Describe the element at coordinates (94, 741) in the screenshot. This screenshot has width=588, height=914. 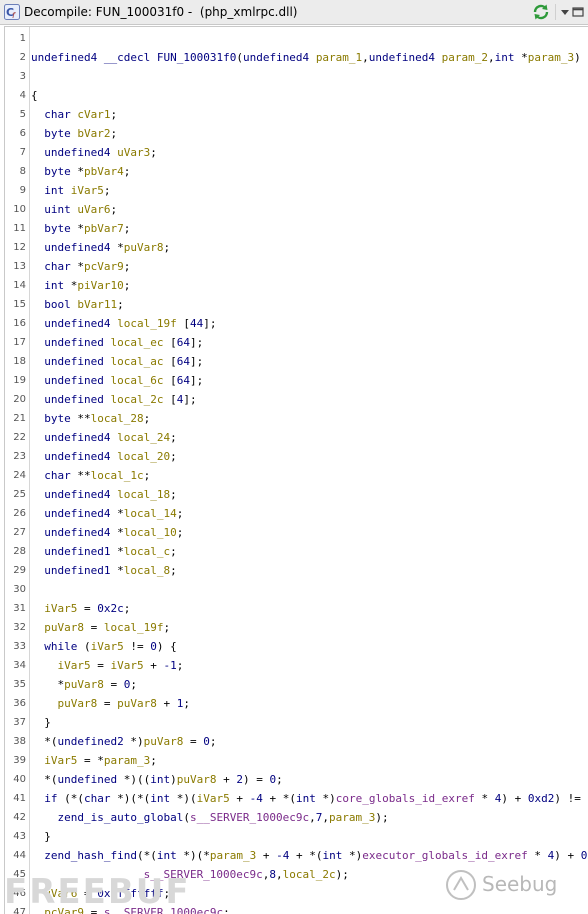
I see `code-token: undefined2` at that location.